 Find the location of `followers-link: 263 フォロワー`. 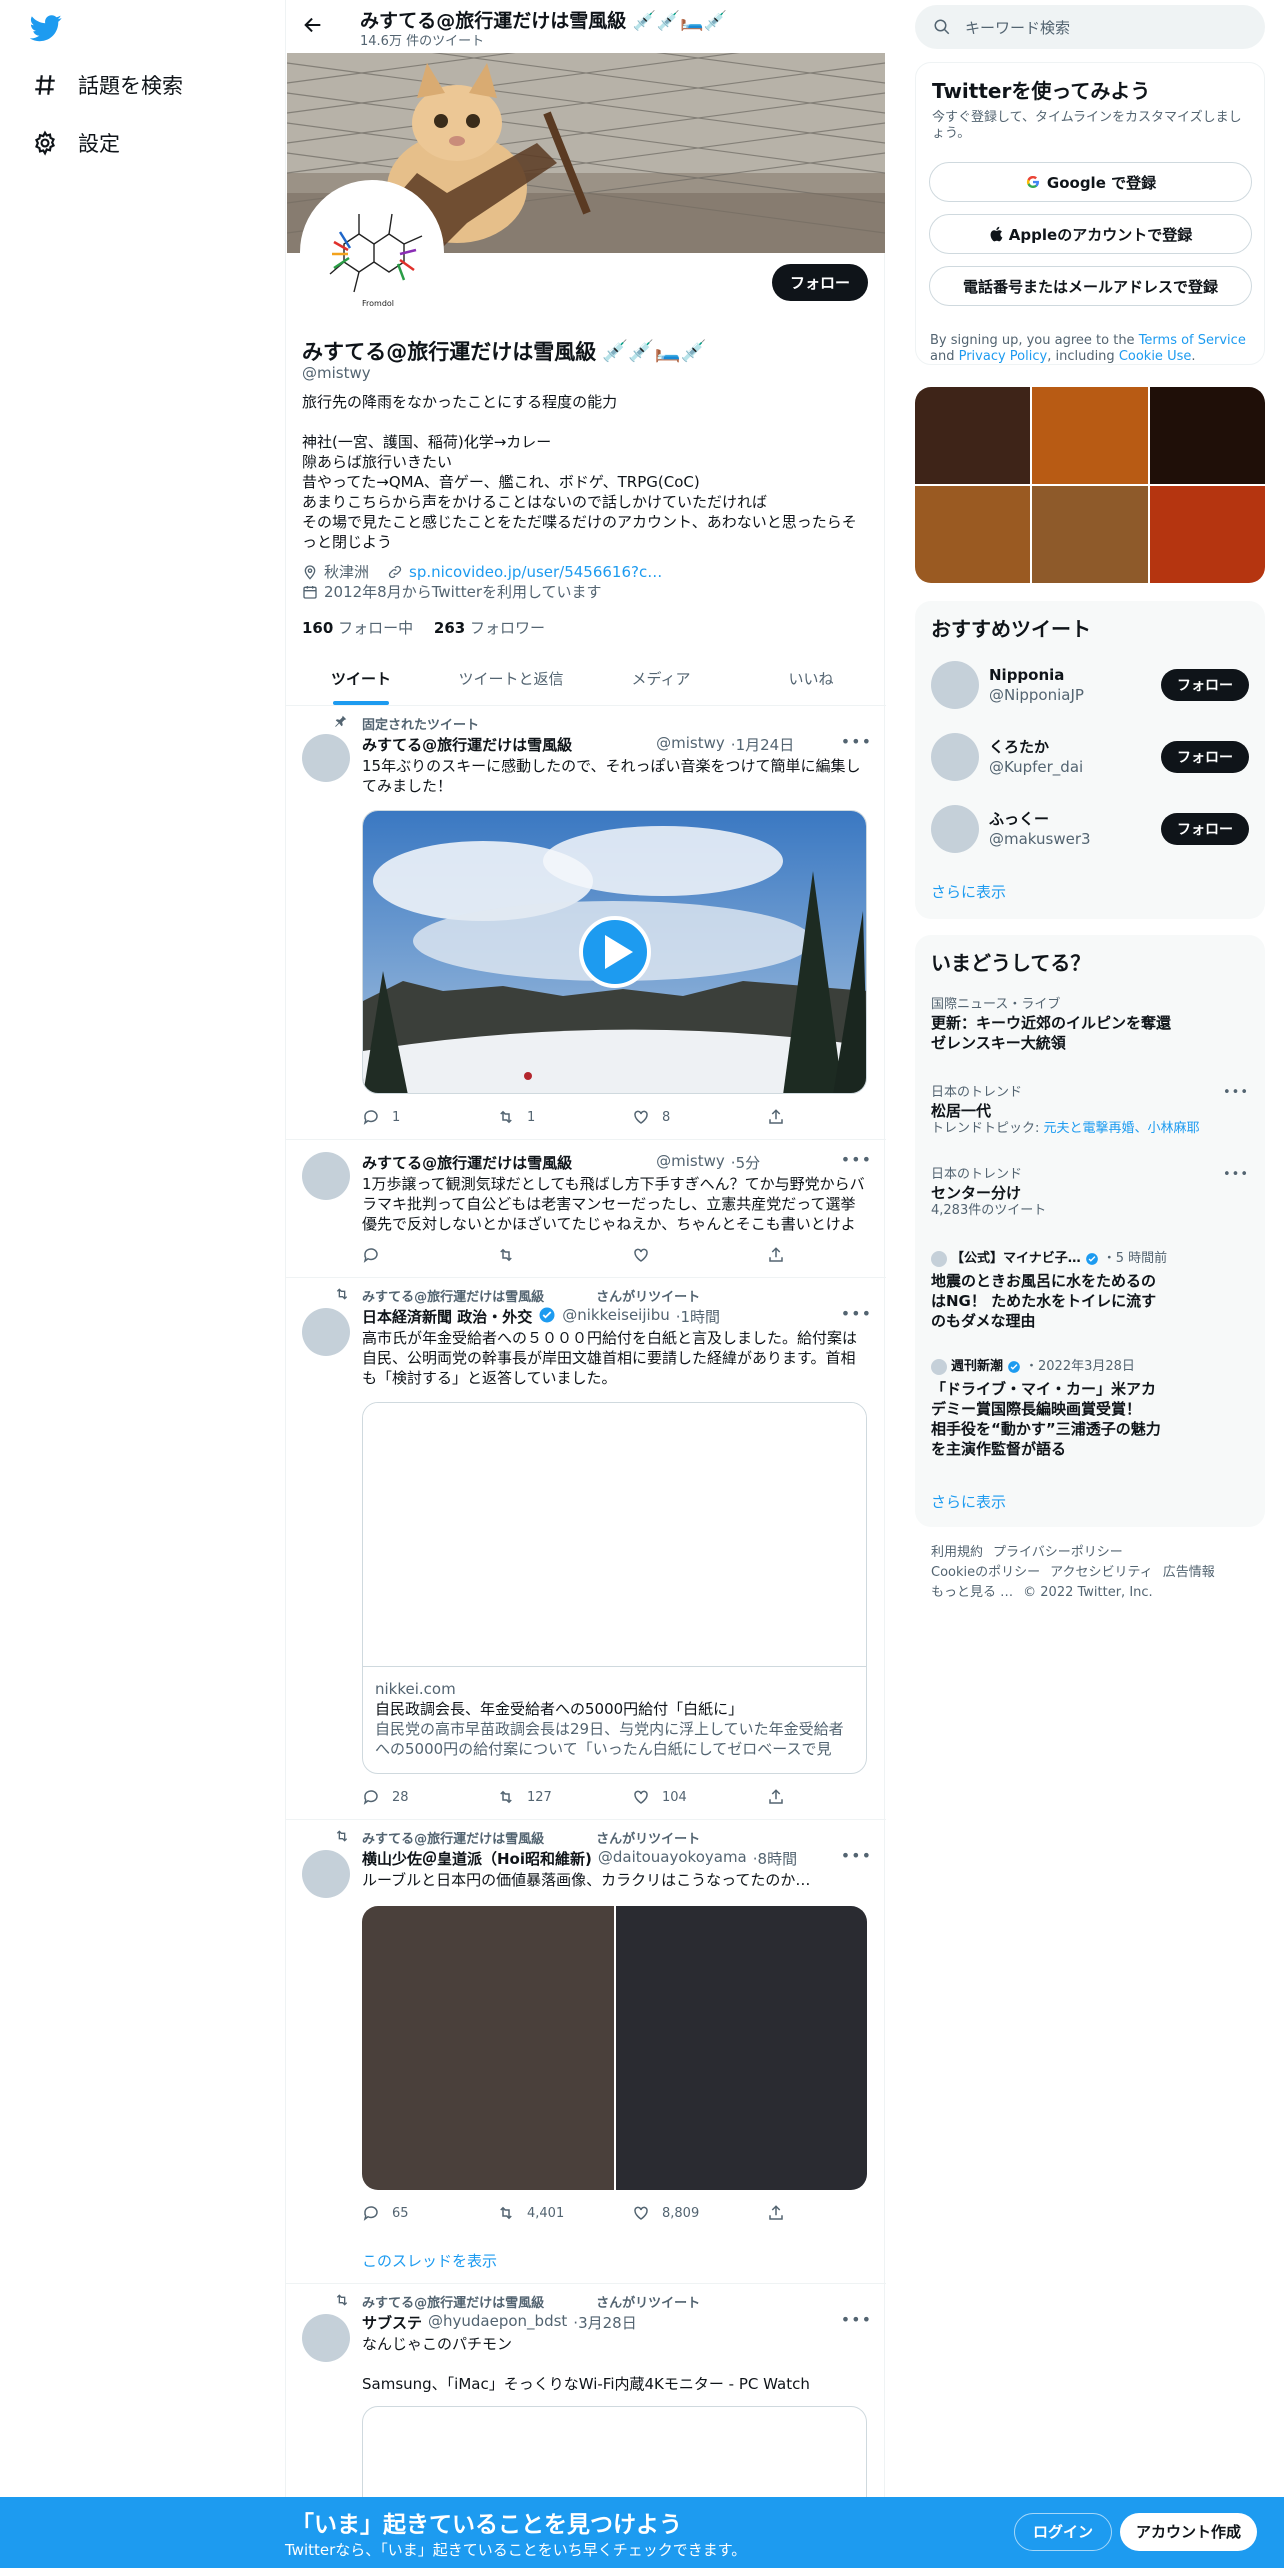

followers-link: 263 フォロワー is located at coordinates (489, 628).